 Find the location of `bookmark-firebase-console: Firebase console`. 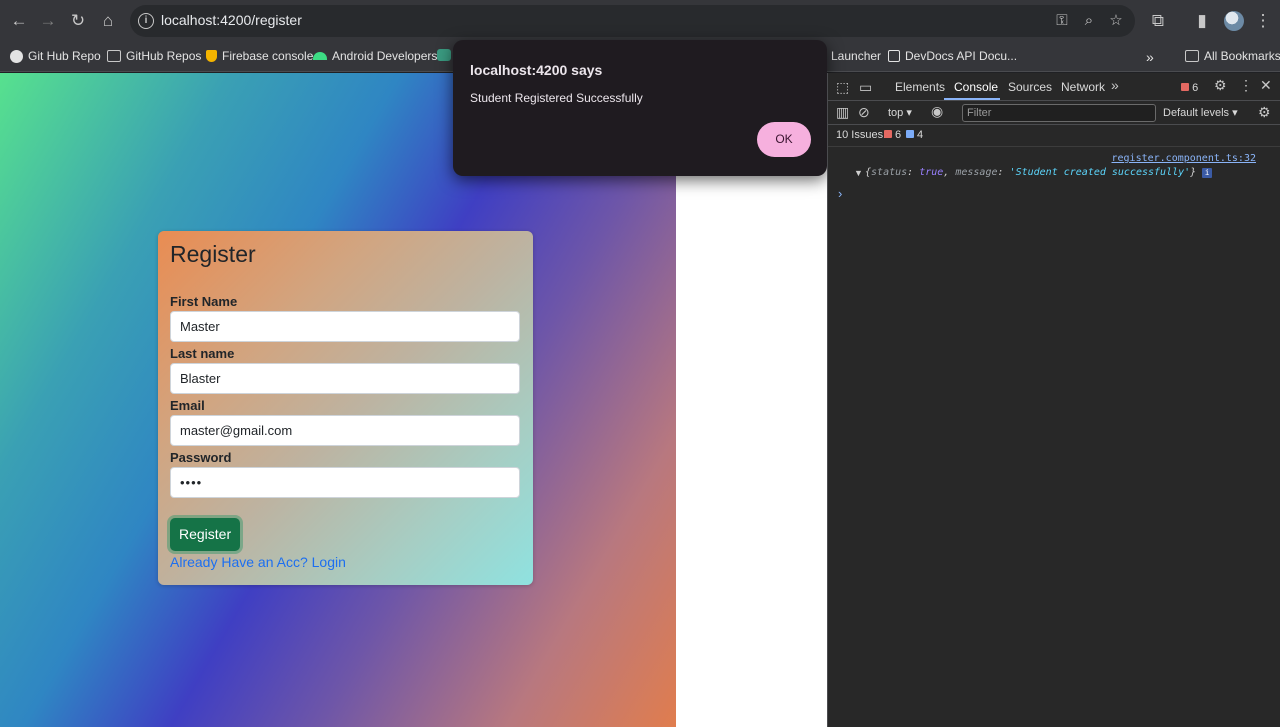

bookmark-firebase-console: Firebase console is located at coordinates (259, 56).